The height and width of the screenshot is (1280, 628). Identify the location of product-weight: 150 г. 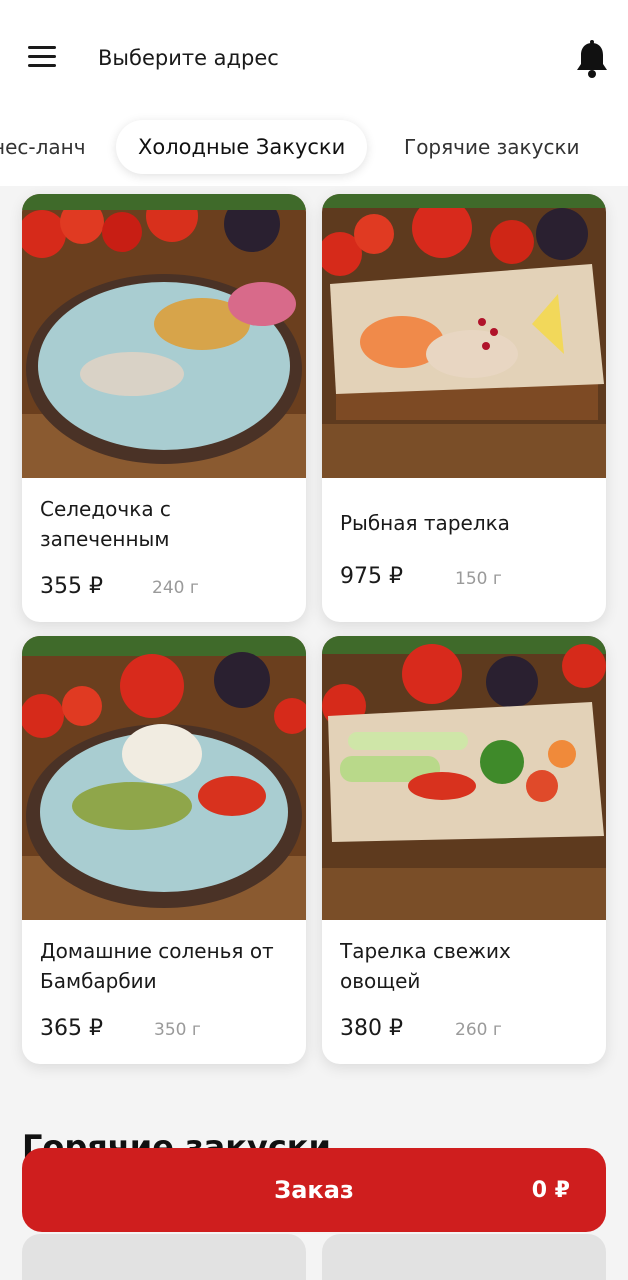
(478, 579).